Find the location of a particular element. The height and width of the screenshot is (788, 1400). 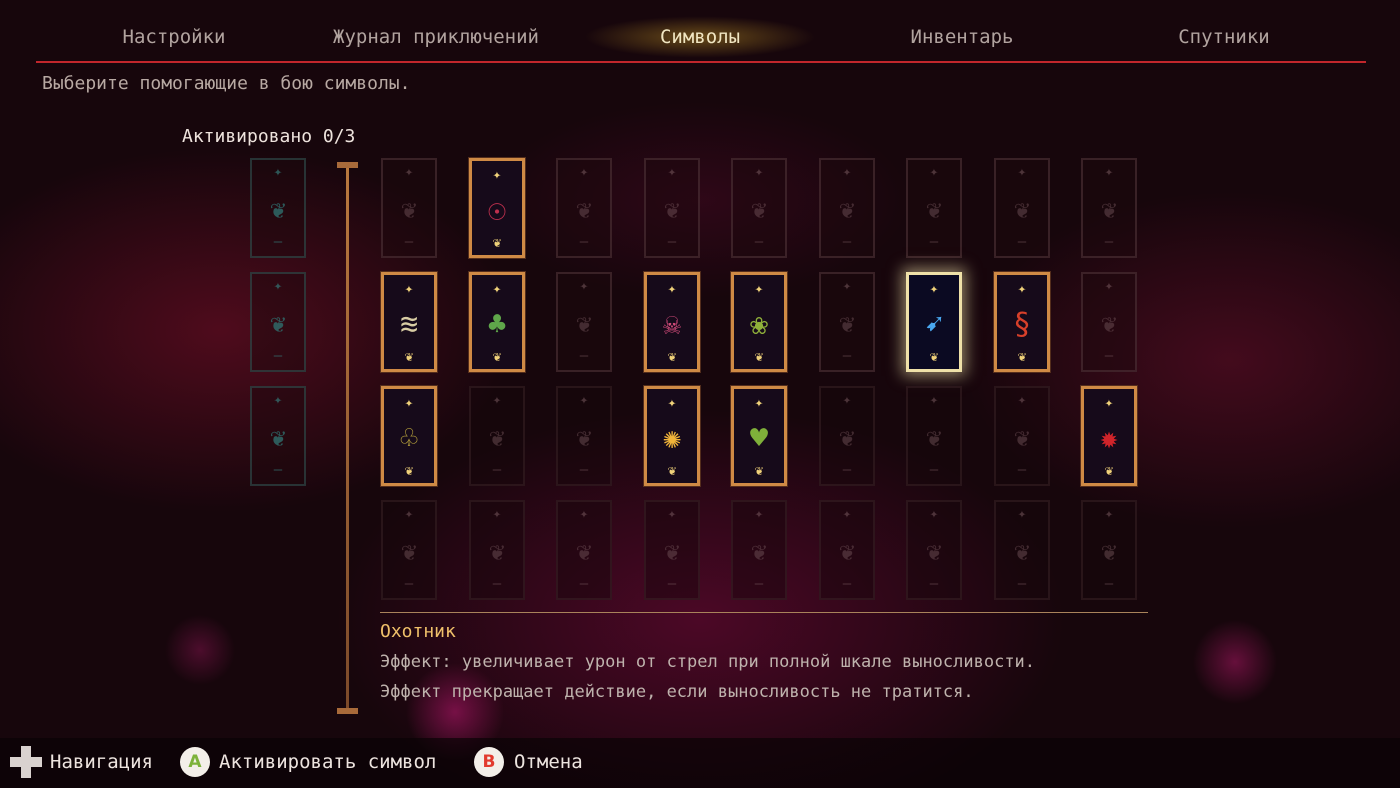

dpad-icon is located at coordinates (26, 762).